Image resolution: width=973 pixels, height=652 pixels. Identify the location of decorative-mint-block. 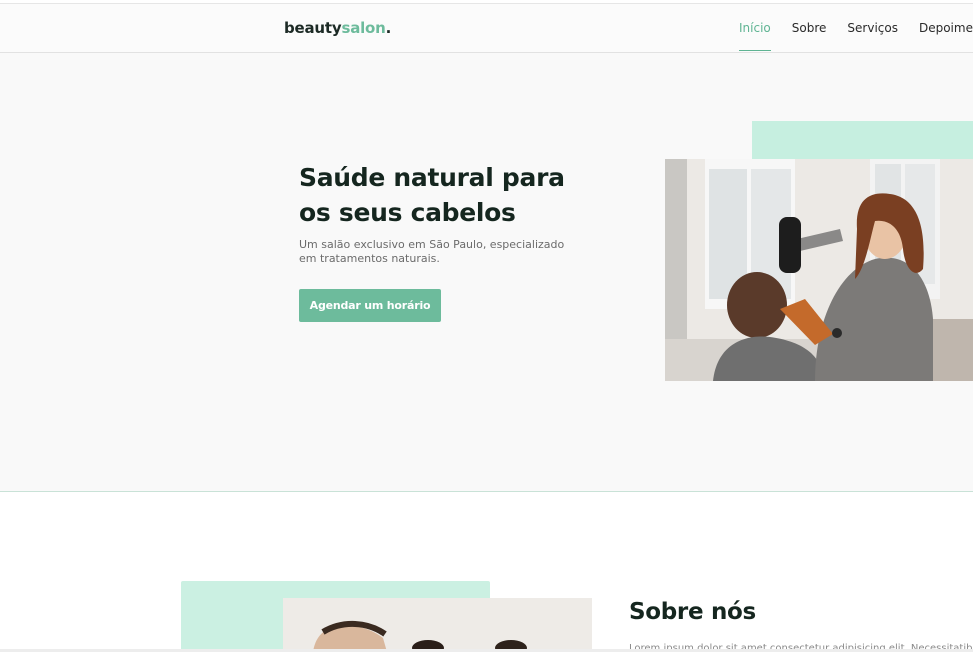
(862, 140).